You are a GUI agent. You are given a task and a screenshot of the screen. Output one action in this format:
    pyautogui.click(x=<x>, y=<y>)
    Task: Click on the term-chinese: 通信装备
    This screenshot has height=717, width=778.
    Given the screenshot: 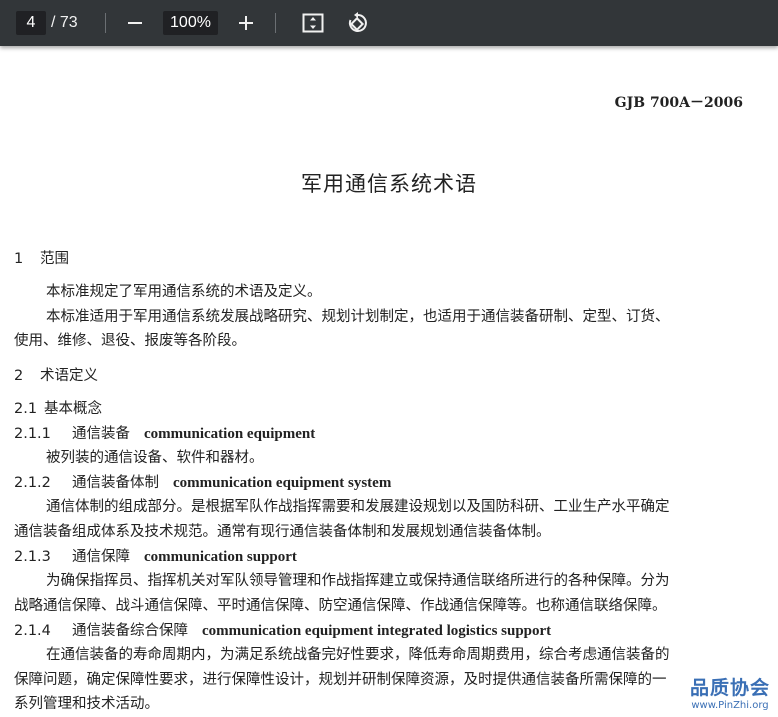 What is the action you would take?
    pyautogui.click(x=101, y=434)
    